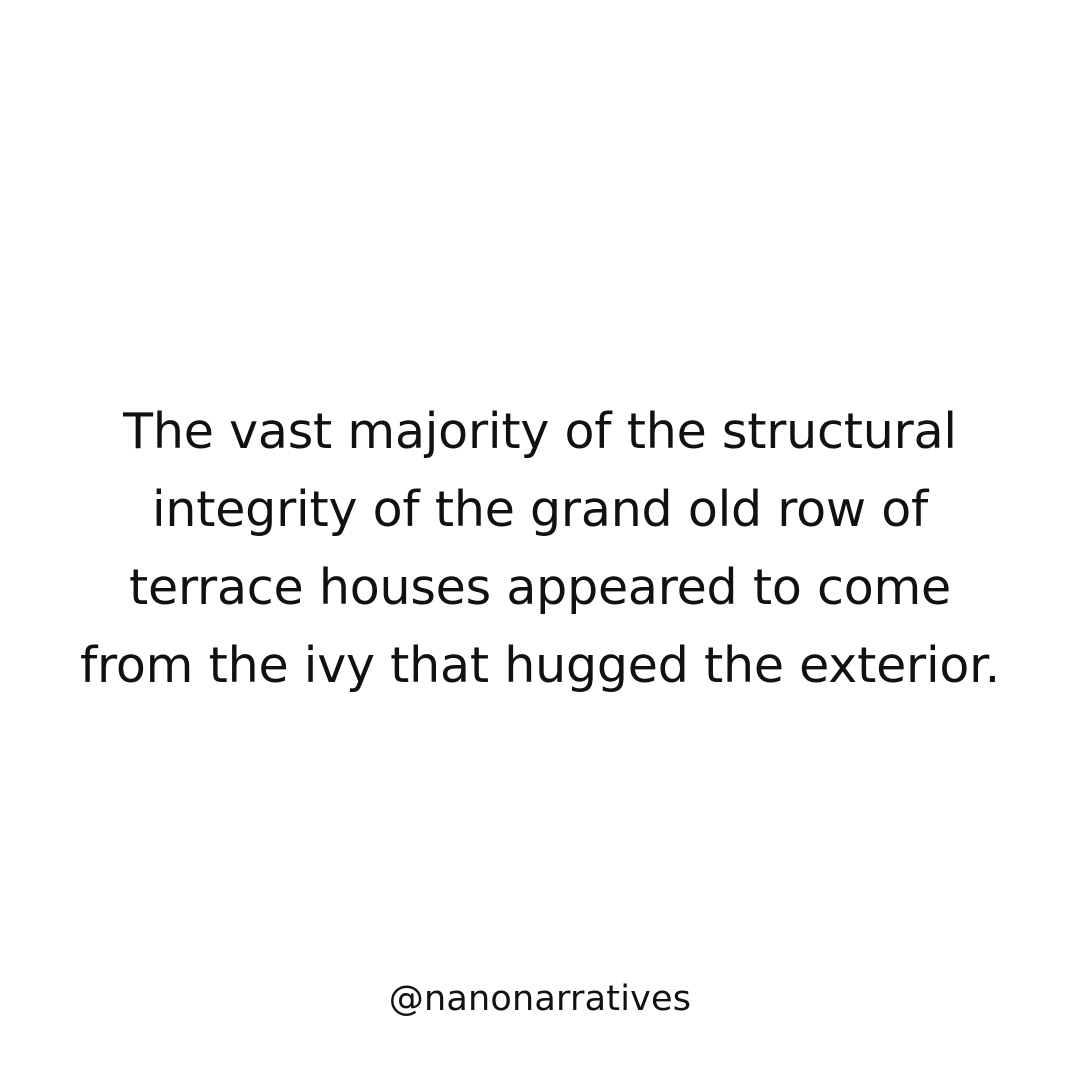 The height and width of the screenshot is (1080, 1080). Describe the element at coordinates (540, 999) in the screenshot. I see `author-handle: @nanonarratives` at that location.